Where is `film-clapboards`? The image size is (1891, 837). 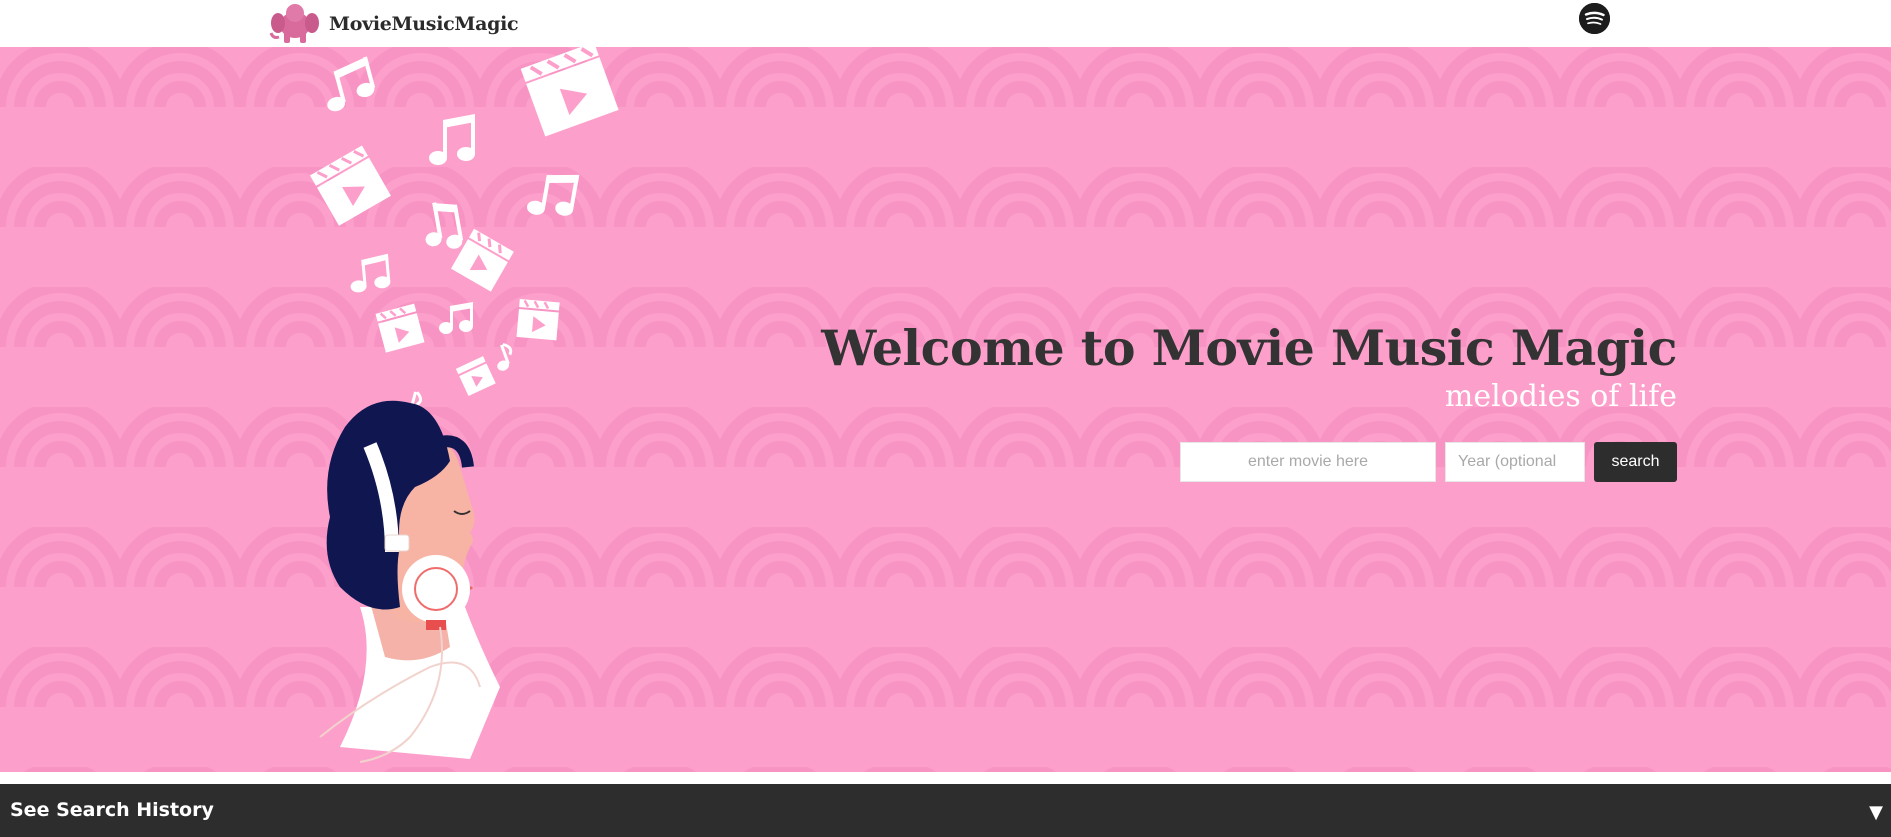
film-clapboards is located at coordinates (464, 222).